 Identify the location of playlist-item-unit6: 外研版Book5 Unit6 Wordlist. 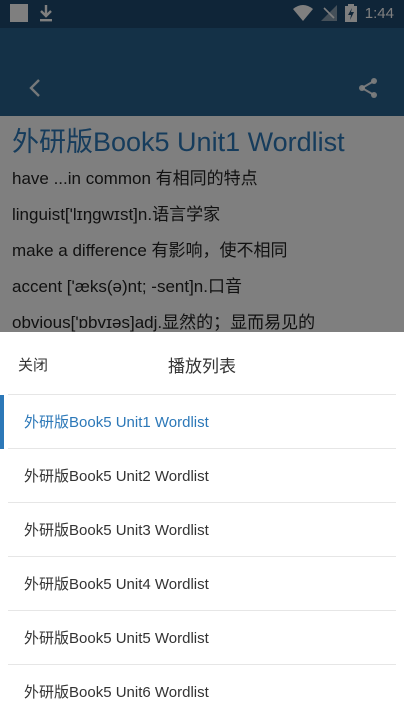
(202, 691).